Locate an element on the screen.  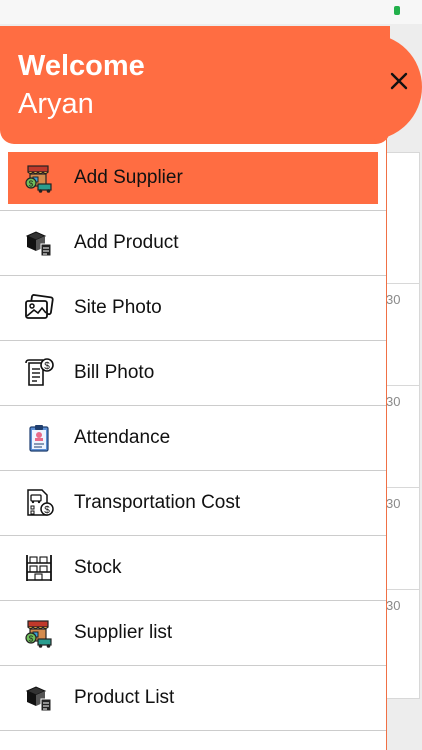
clipboard-icon is located at coordinates (39, 438).